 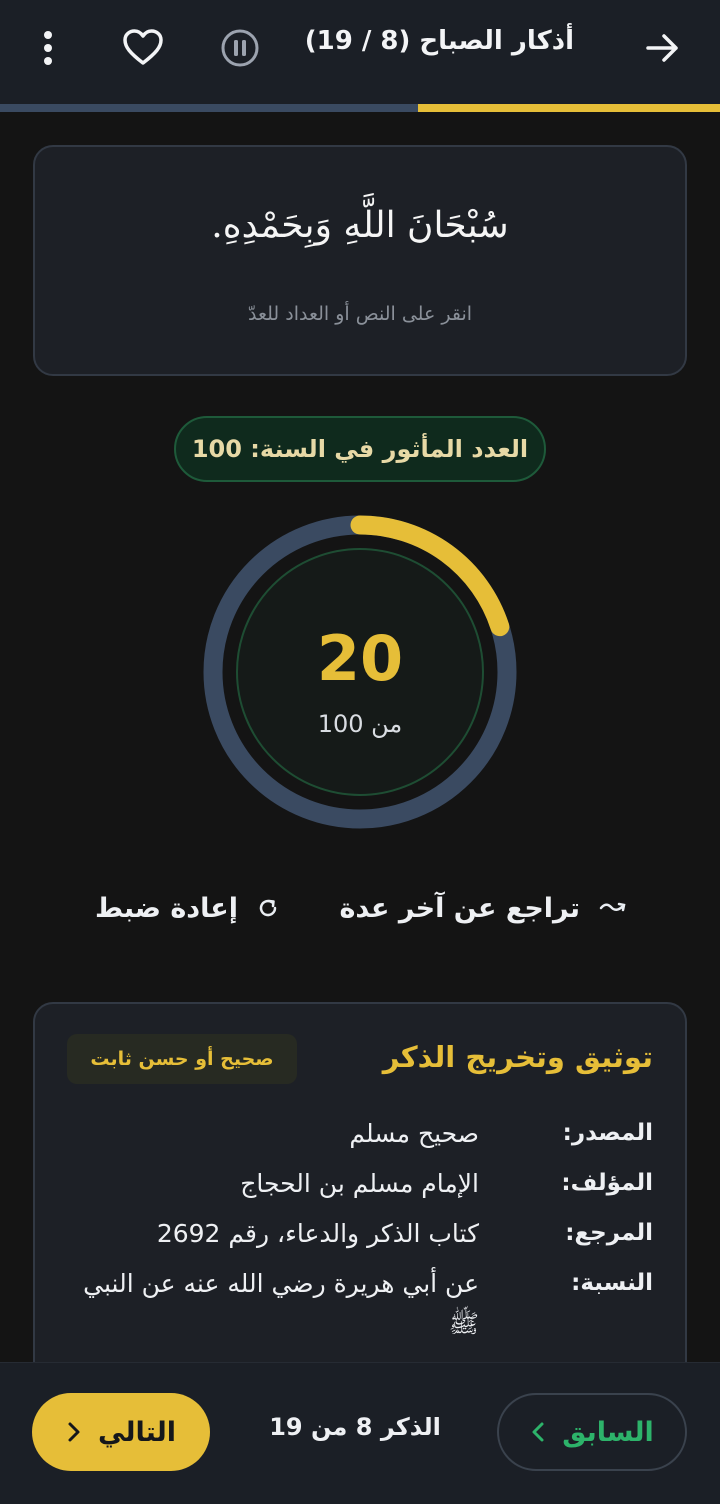 I want to click on source-row-value: عن أبي هريرة رضي الله عنه عن النبي ﷺ, so click(x=281, y=1303).